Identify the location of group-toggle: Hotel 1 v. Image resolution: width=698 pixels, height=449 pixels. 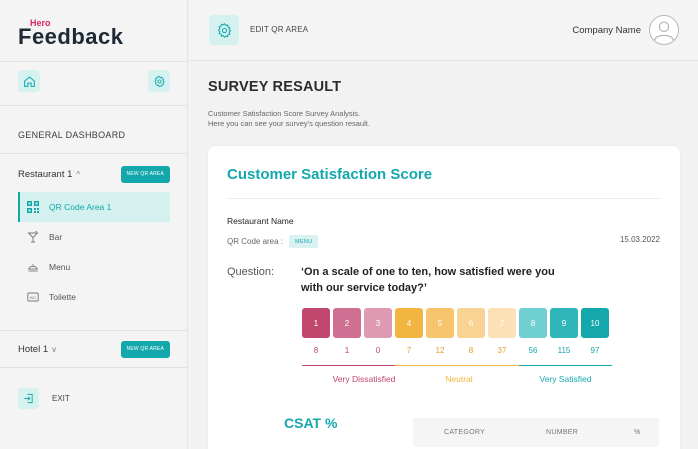
(37, 349).